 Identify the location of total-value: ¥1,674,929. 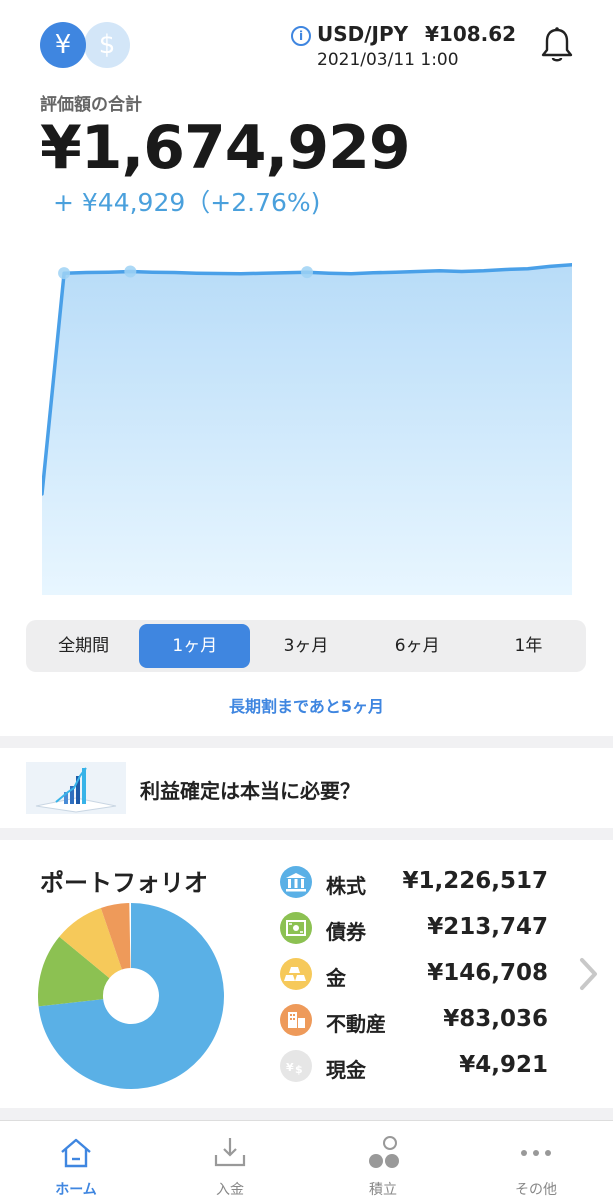
(225, 148).